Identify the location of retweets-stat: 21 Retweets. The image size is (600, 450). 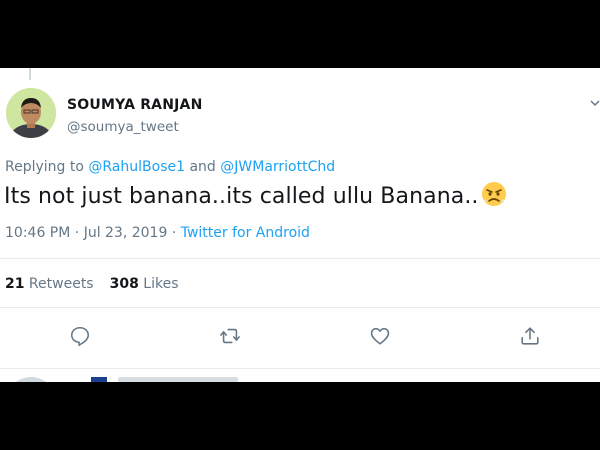
(49, 284).